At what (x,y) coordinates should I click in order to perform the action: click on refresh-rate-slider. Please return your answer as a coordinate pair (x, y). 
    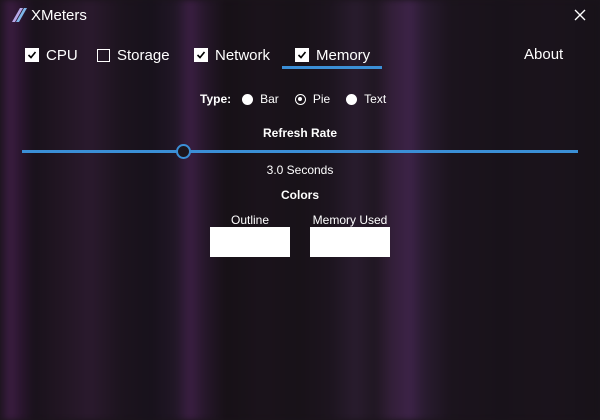
    Looking at the image, I should click on (300, 151).